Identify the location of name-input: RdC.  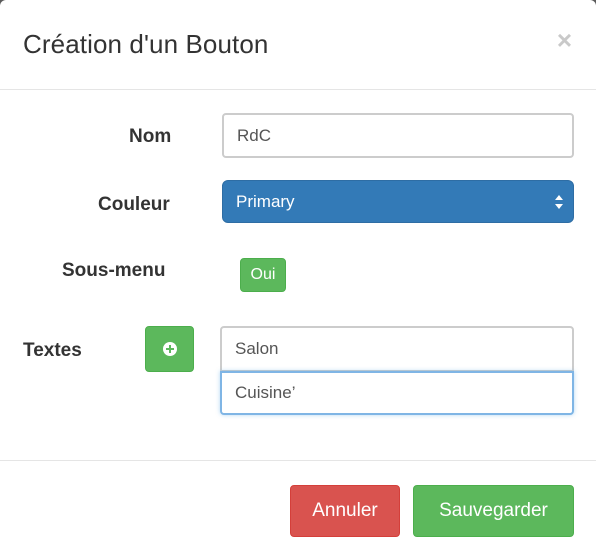
(398, 135).